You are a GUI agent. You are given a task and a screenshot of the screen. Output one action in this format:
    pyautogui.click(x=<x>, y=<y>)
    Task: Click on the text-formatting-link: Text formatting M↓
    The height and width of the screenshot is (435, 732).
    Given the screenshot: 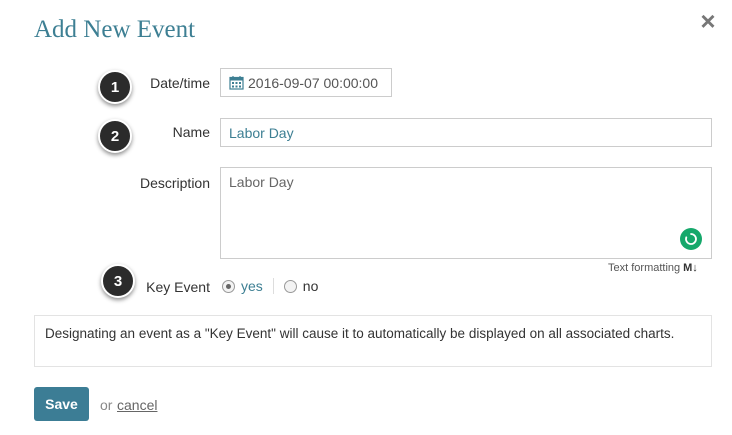 What is the action you would take?
    pyautogui.click(x=653, y=268)
    